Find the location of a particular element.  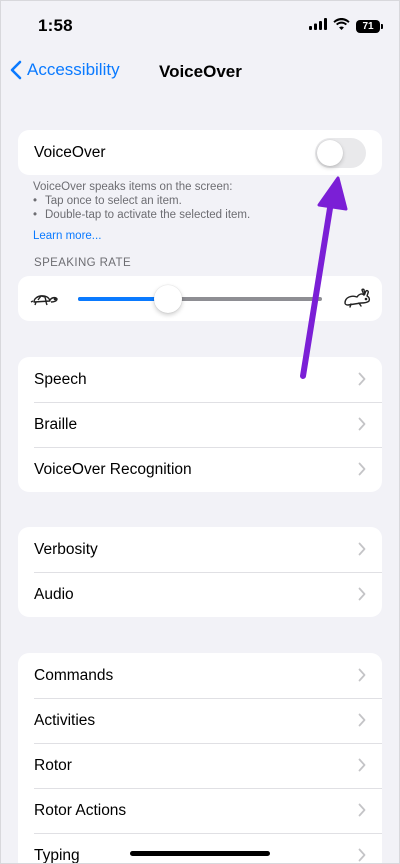

row-label: Commands is located at coordinates (74, 675).